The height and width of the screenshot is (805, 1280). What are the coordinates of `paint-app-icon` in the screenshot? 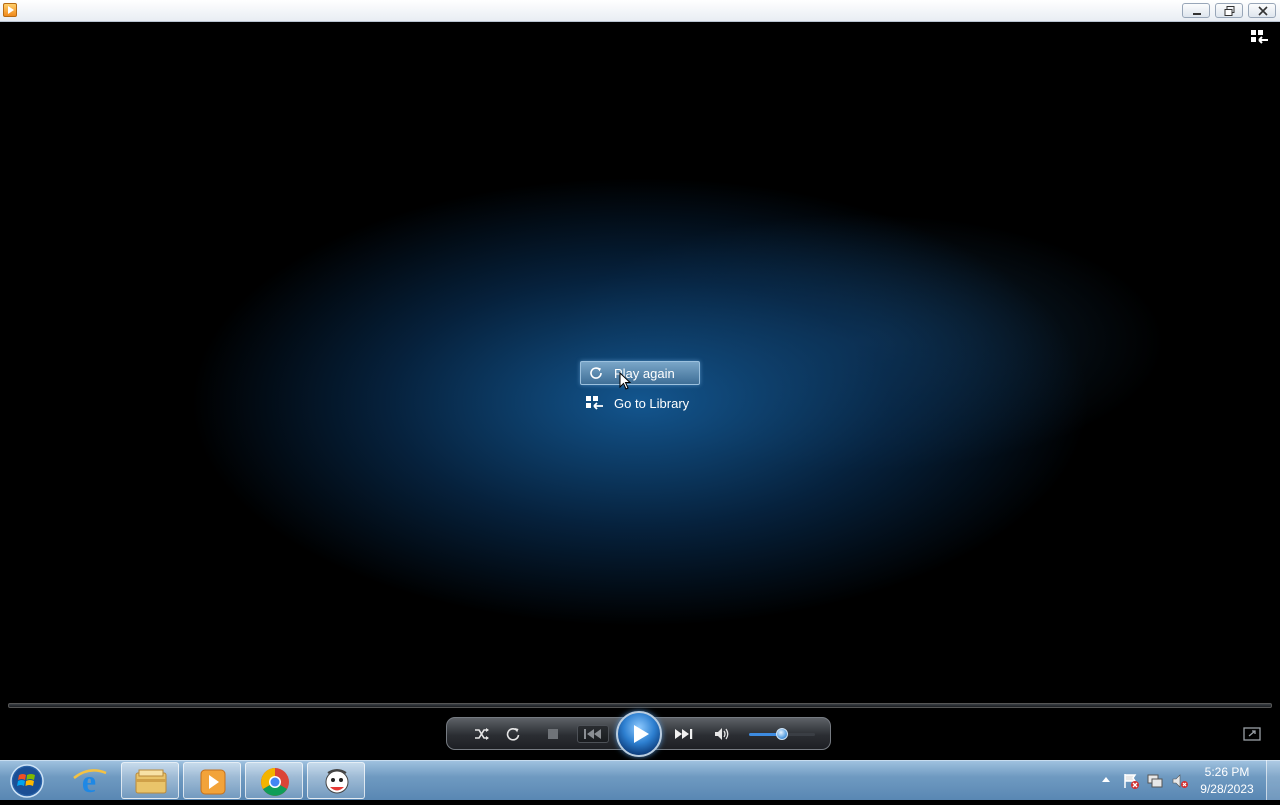 It's located at (337, 781).